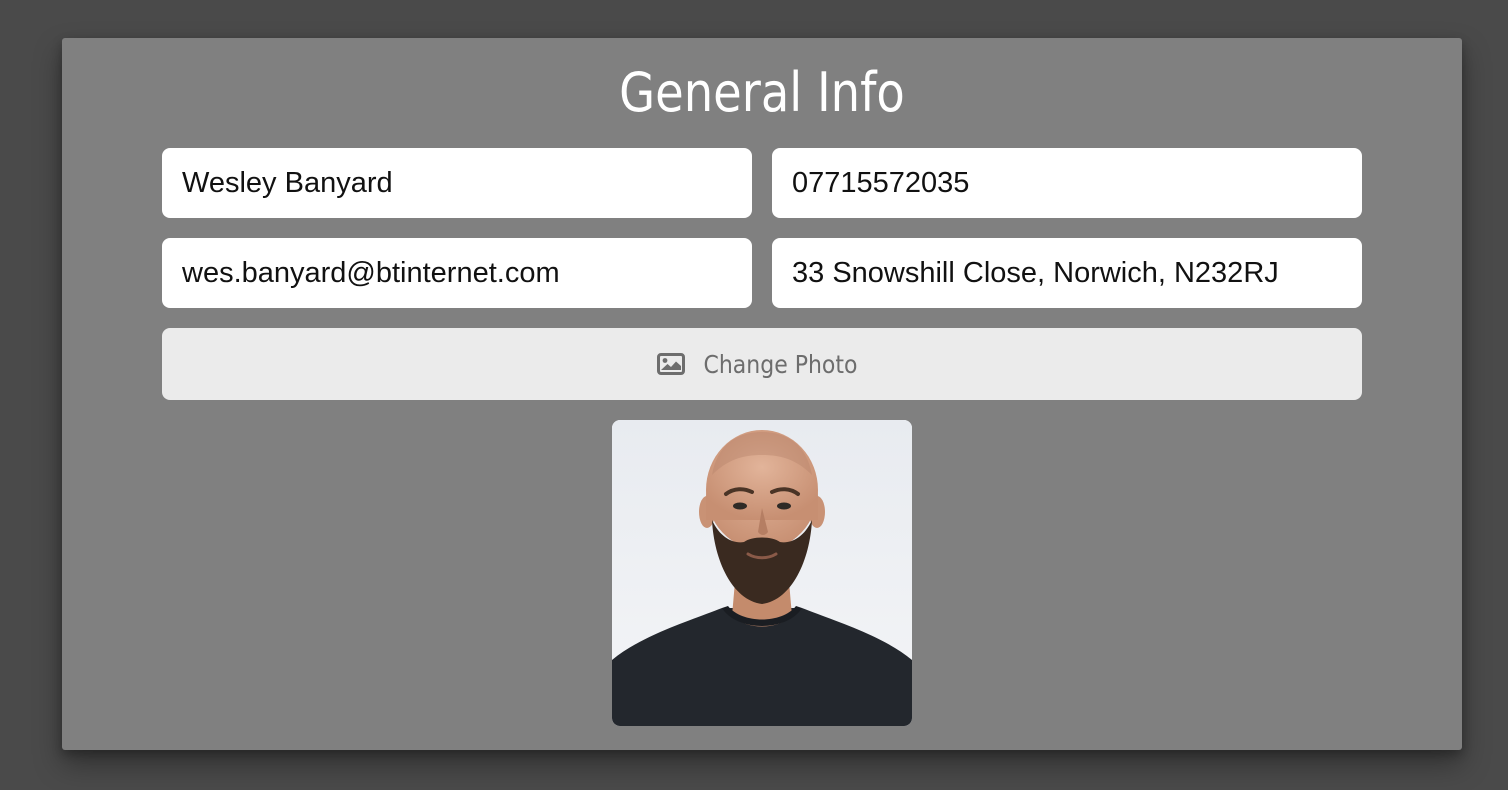 This screenshot has width=1508, height=790. I want to click on phone-field, so click(1067, 183).